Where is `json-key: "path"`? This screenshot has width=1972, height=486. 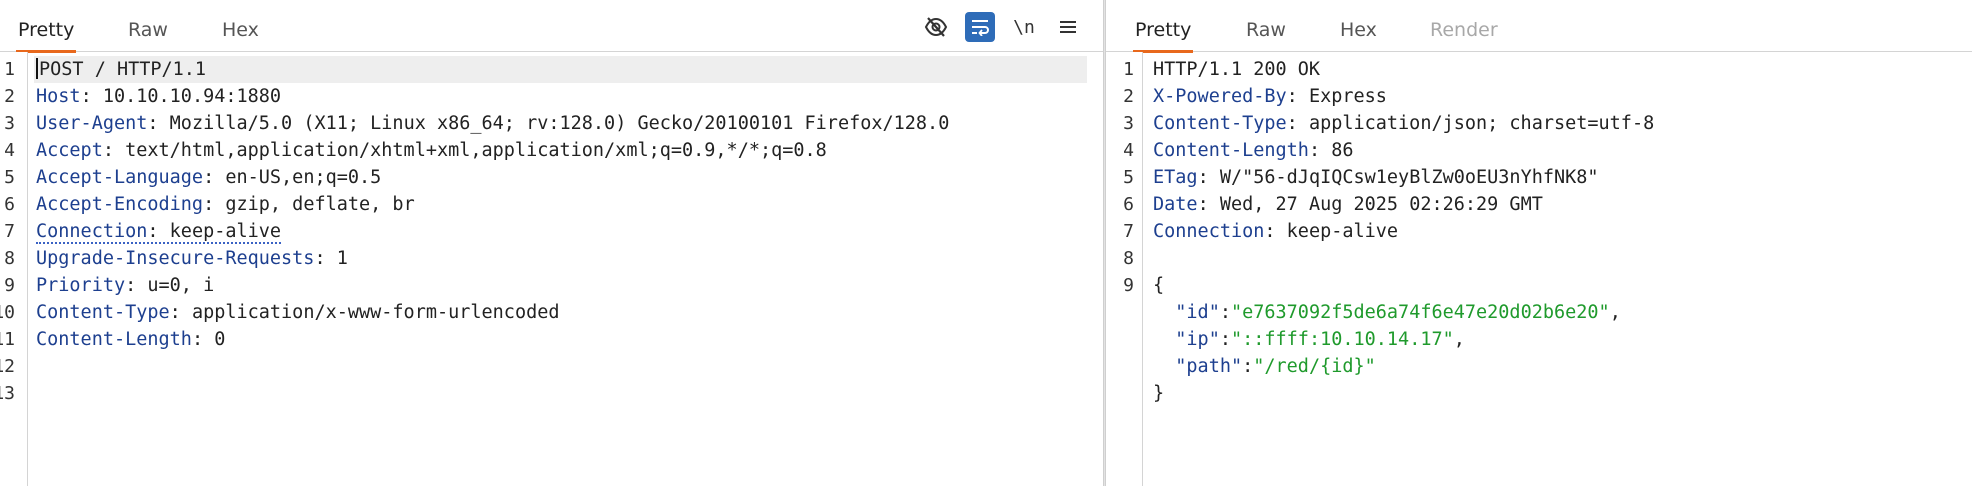
json-key: "path" is located at coordinates (1209, 366).